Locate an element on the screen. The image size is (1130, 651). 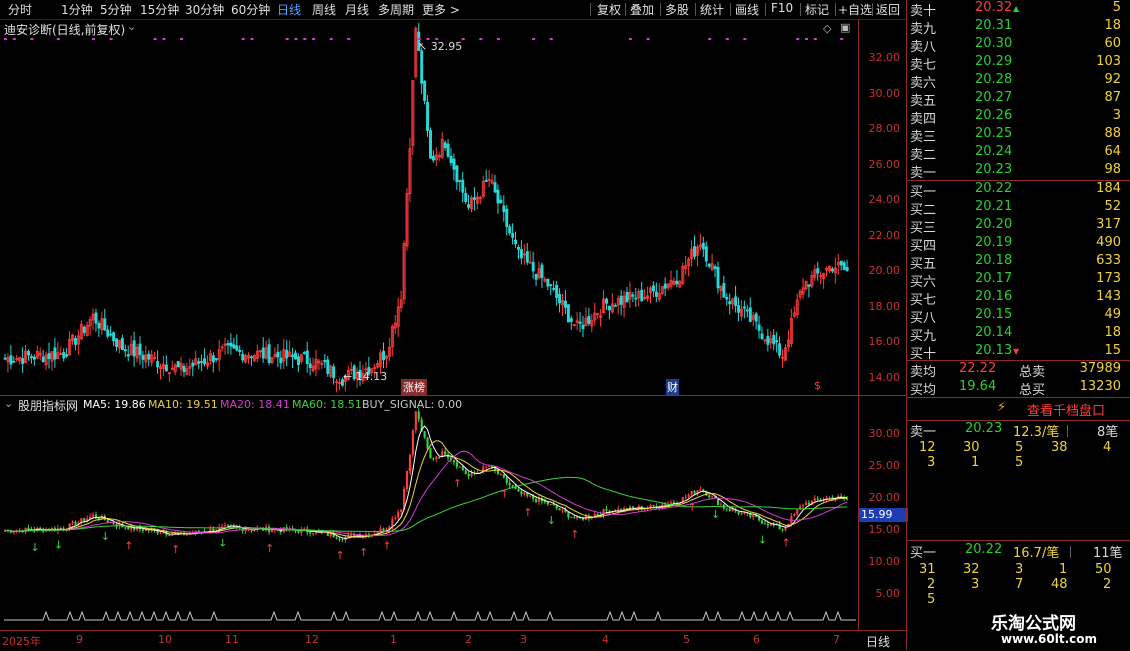
ask-row: 卖三 20.25 88 is located at coordinates (1018, 135).